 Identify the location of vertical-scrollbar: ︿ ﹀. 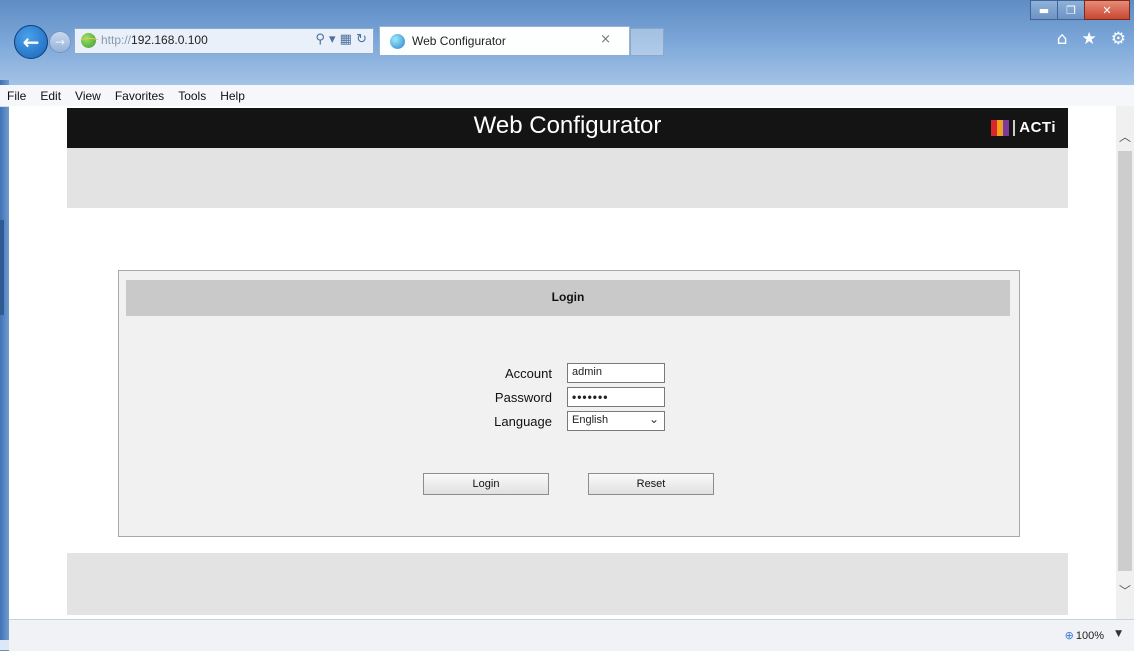
(1125, 362).